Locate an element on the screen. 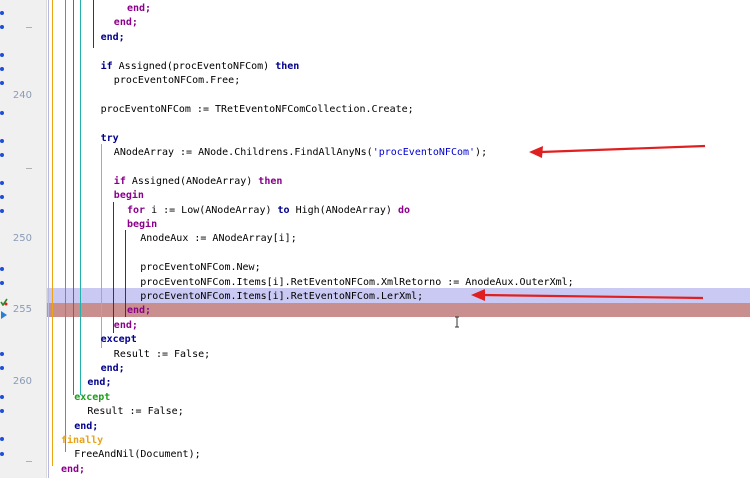 The height and width of the screenshot is (478, 750). line-number-250: 250 is located at coordinates (22, 238).